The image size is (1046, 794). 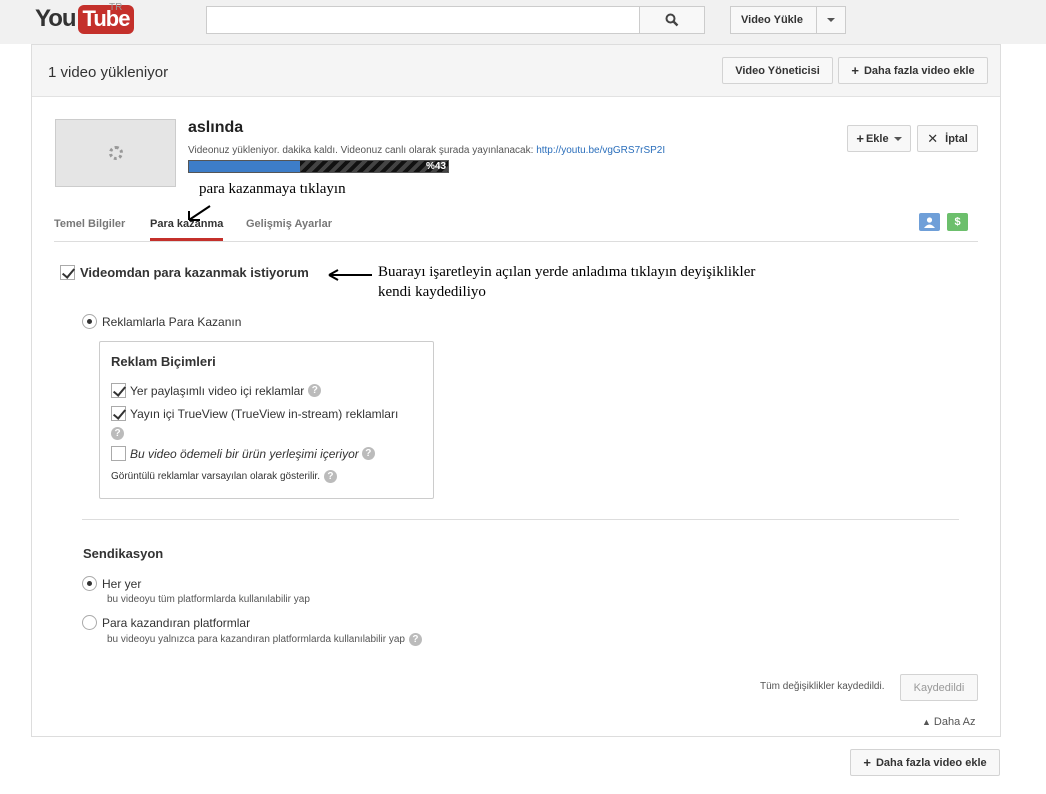 I want to click on upload-progress-bar: %43, so click(x=318, y=166).